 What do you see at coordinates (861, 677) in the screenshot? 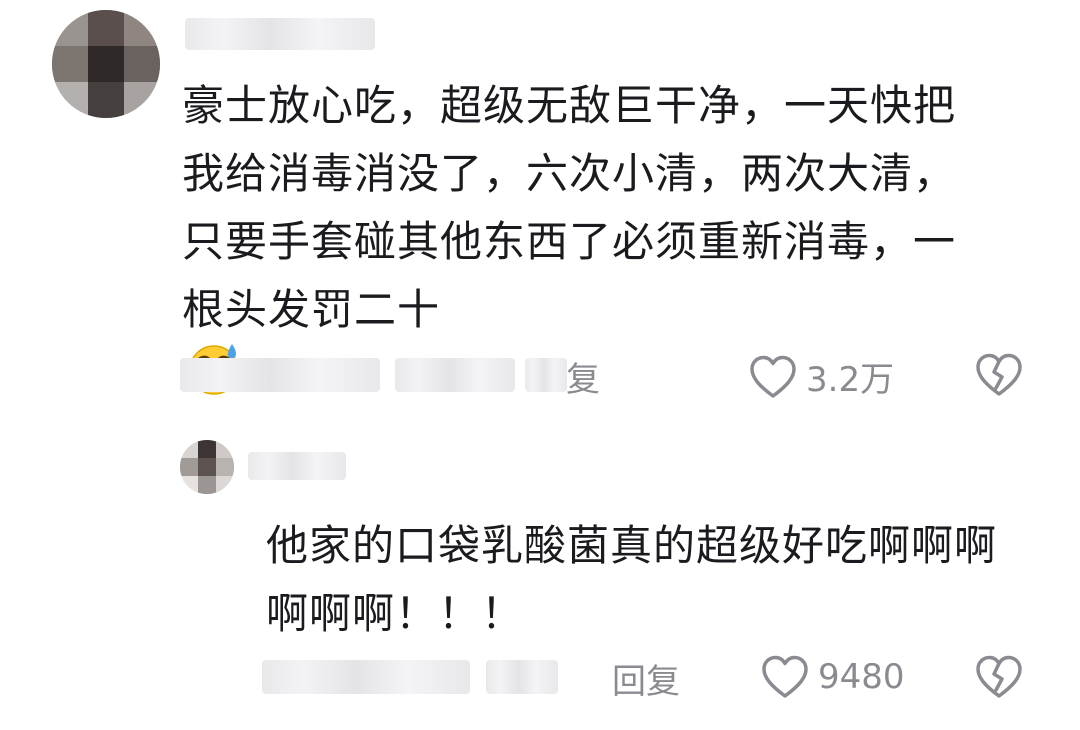
I see `like-count: 9480` at bounding box center [861, 677].